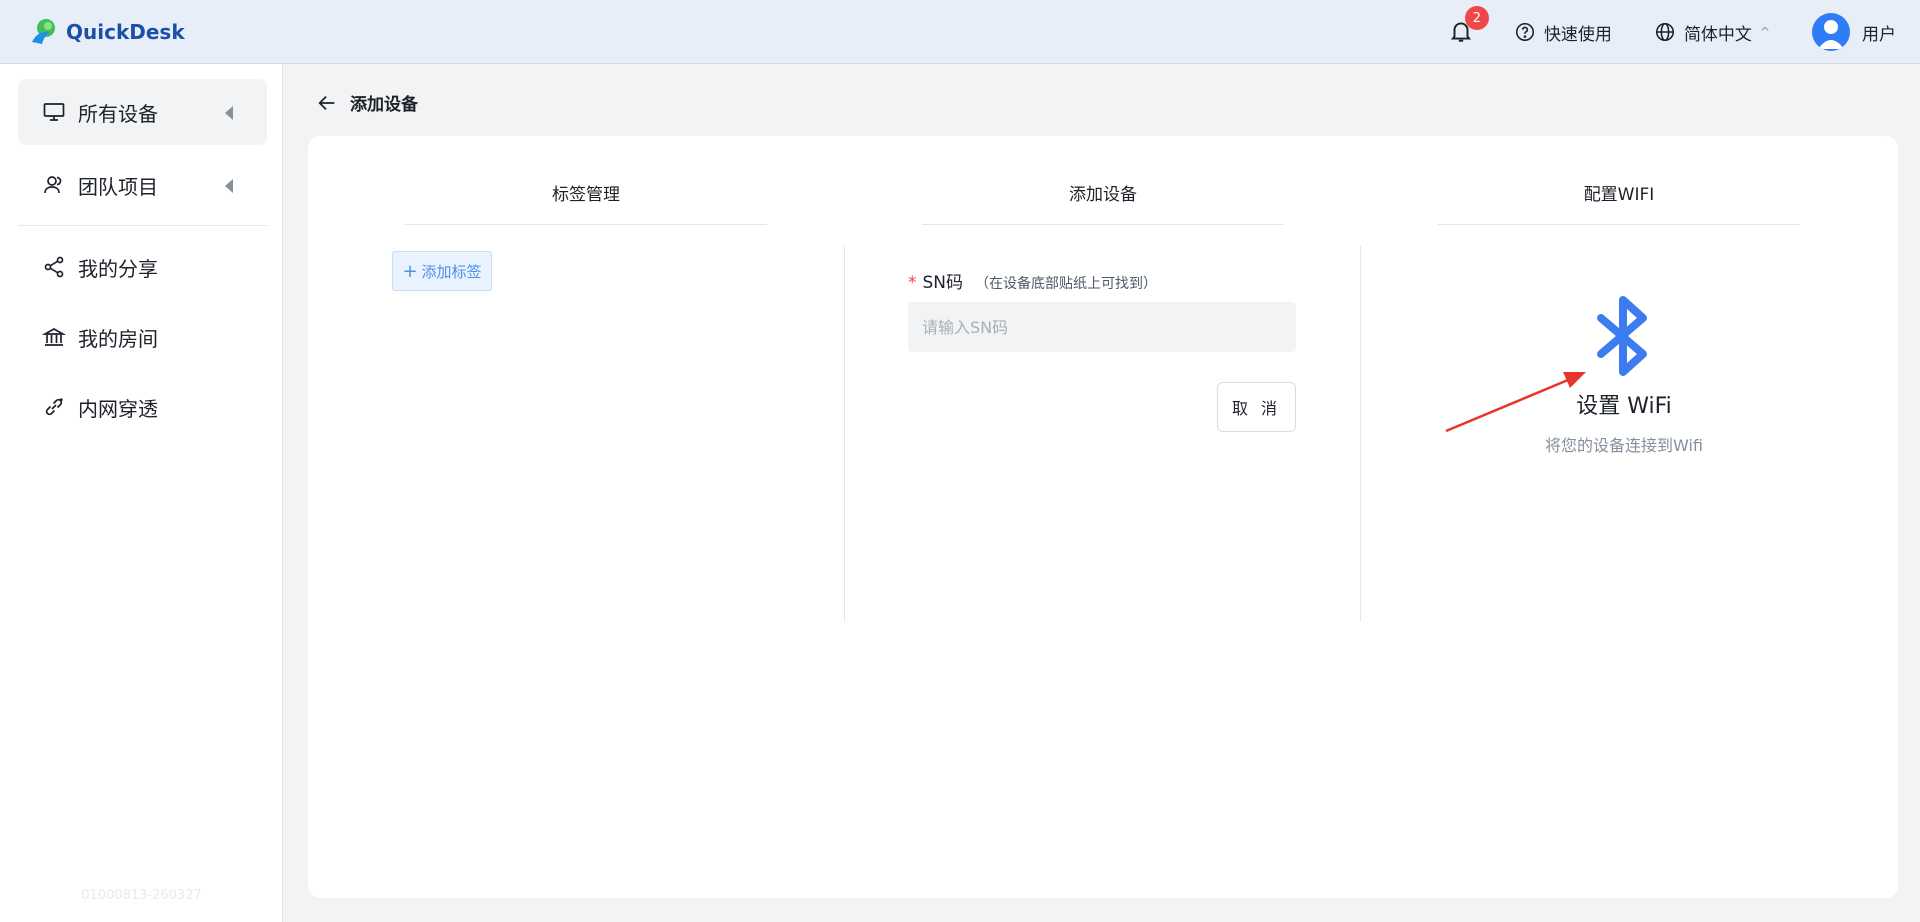 This screenshot has height=922, width=1920. What do you see at coordinates (384, 105) in the screenshot?
I see `page-title: 添加设备` at bounding box center [384, 105].